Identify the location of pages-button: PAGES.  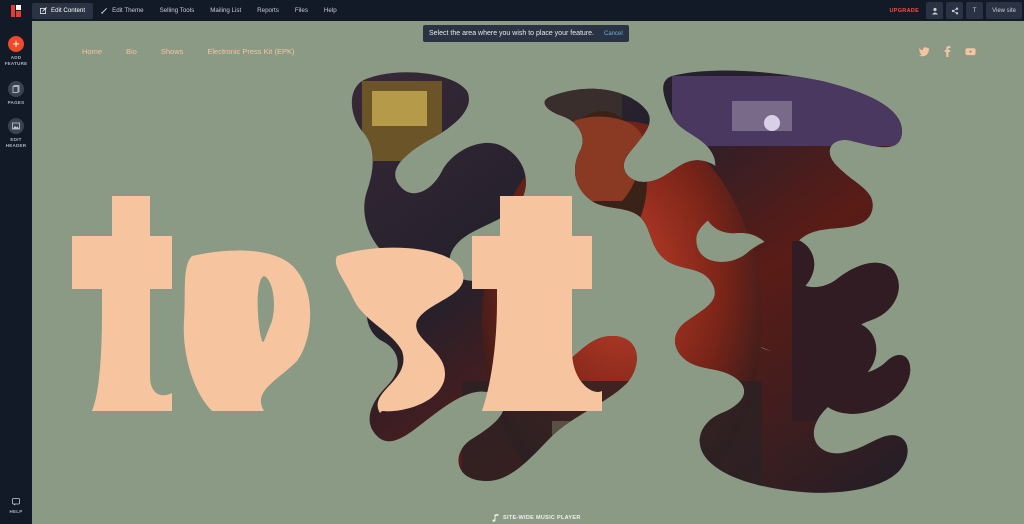
(16, 93).